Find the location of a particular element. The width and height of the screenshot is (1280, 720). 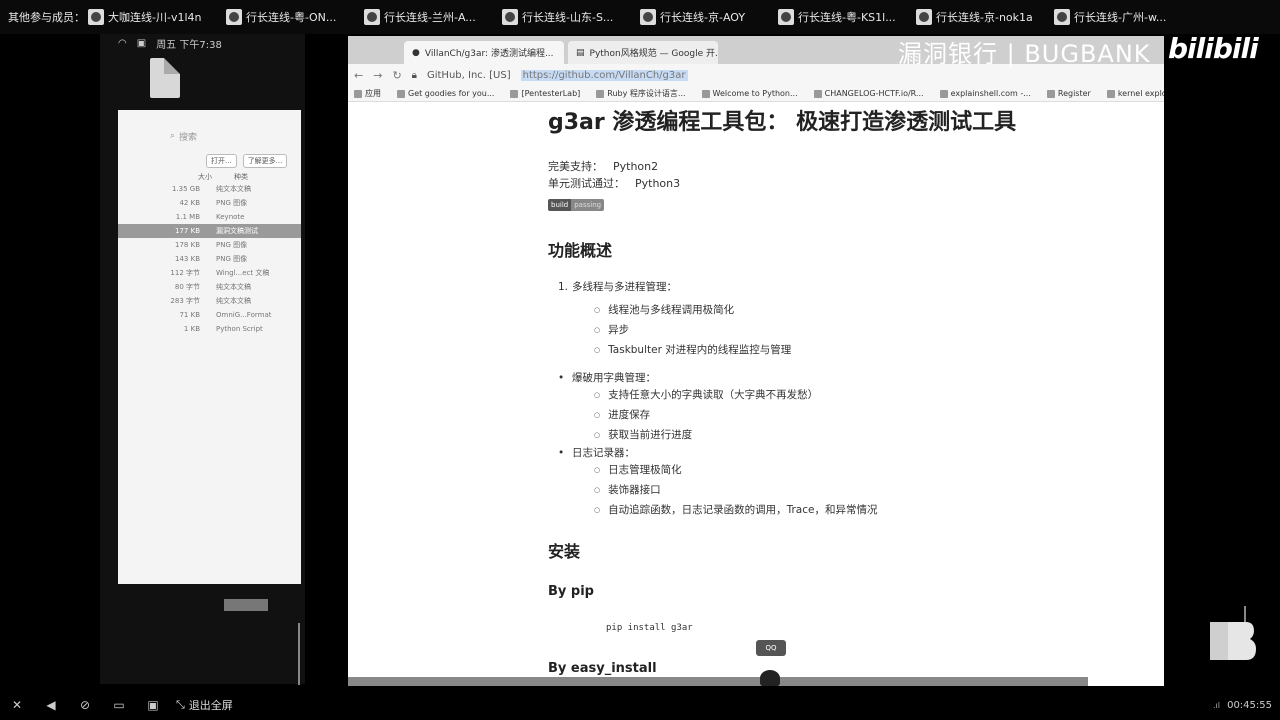

bookmark-label: kernel explo is located at coordinates (1140, 93).